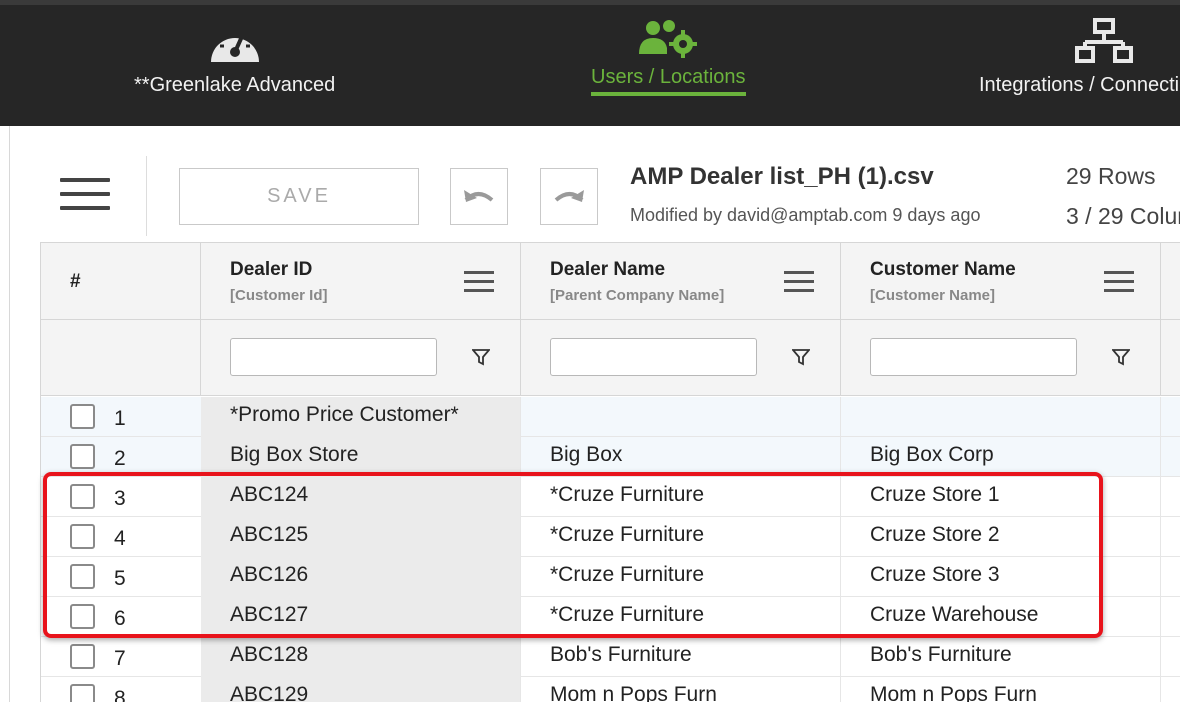  Describe the element at coordinates (234, 44) in the screenshot. I see `dashboard-gauge-icon` at that location.